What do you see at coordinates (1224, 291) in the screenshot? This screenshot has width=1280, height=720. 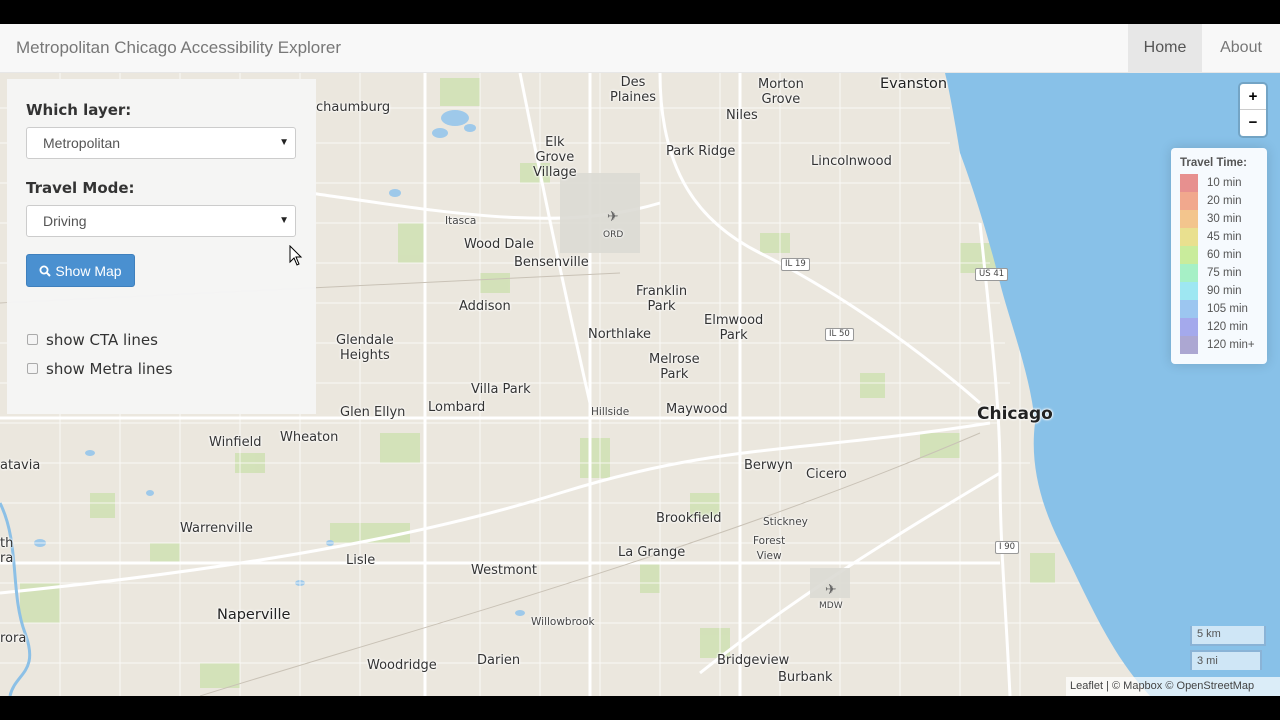 I see `legend-label: 90 min` at bounding box center [1224, 291].